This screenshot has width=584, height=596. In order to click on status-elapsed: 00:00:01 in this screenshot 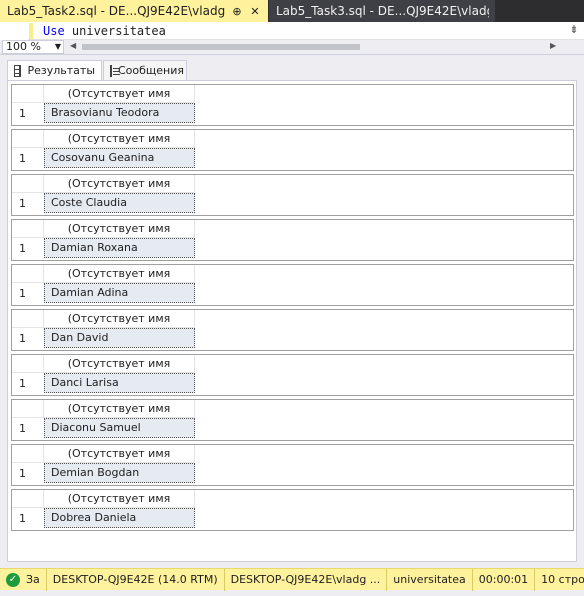, I will do `click(504, 579)`.